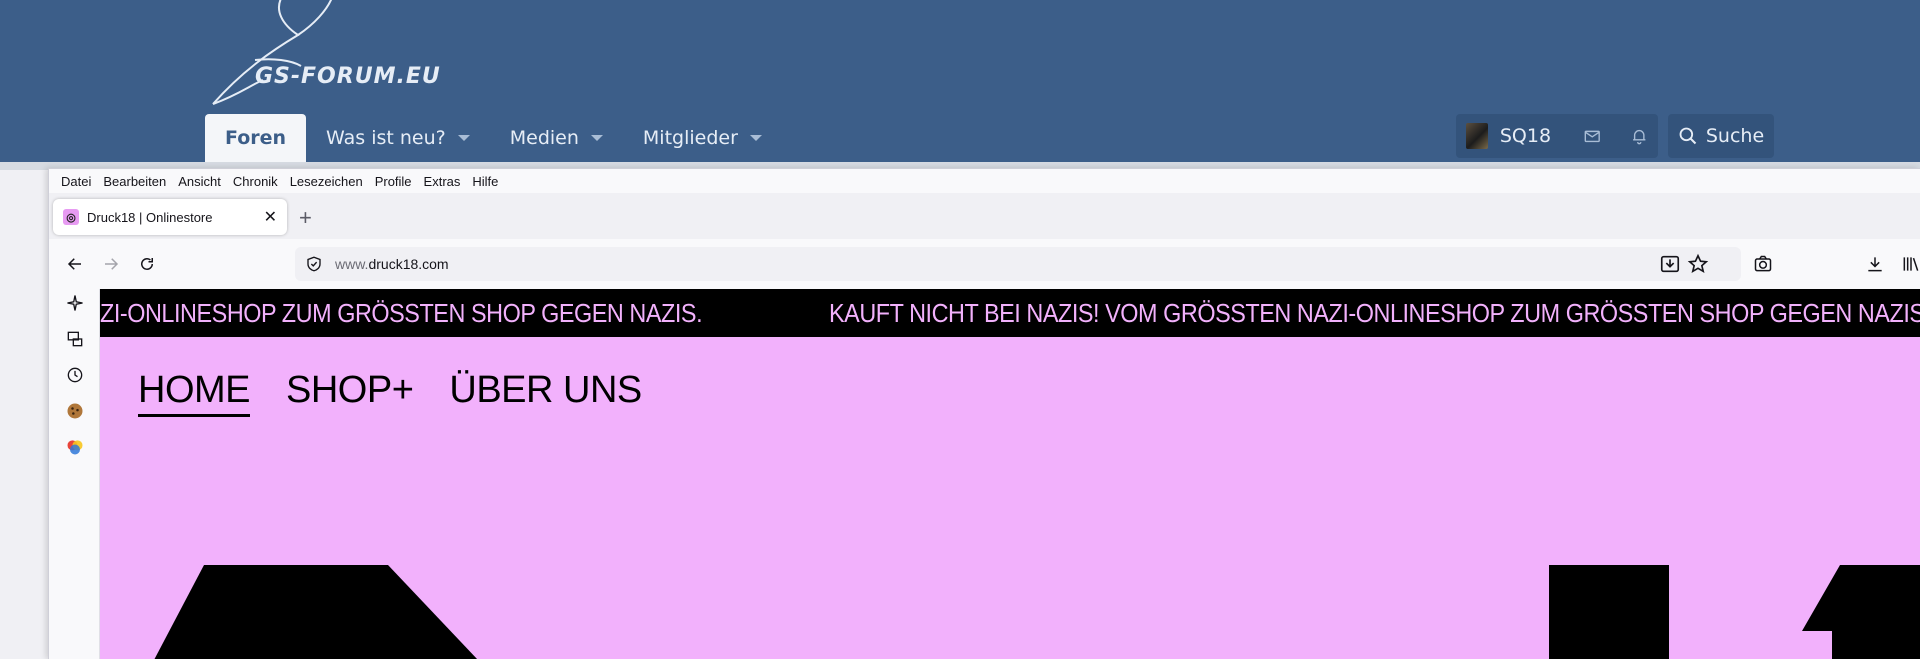  I want to click on tab-title: Druck18 | Onlinestore, so click(150, 217).